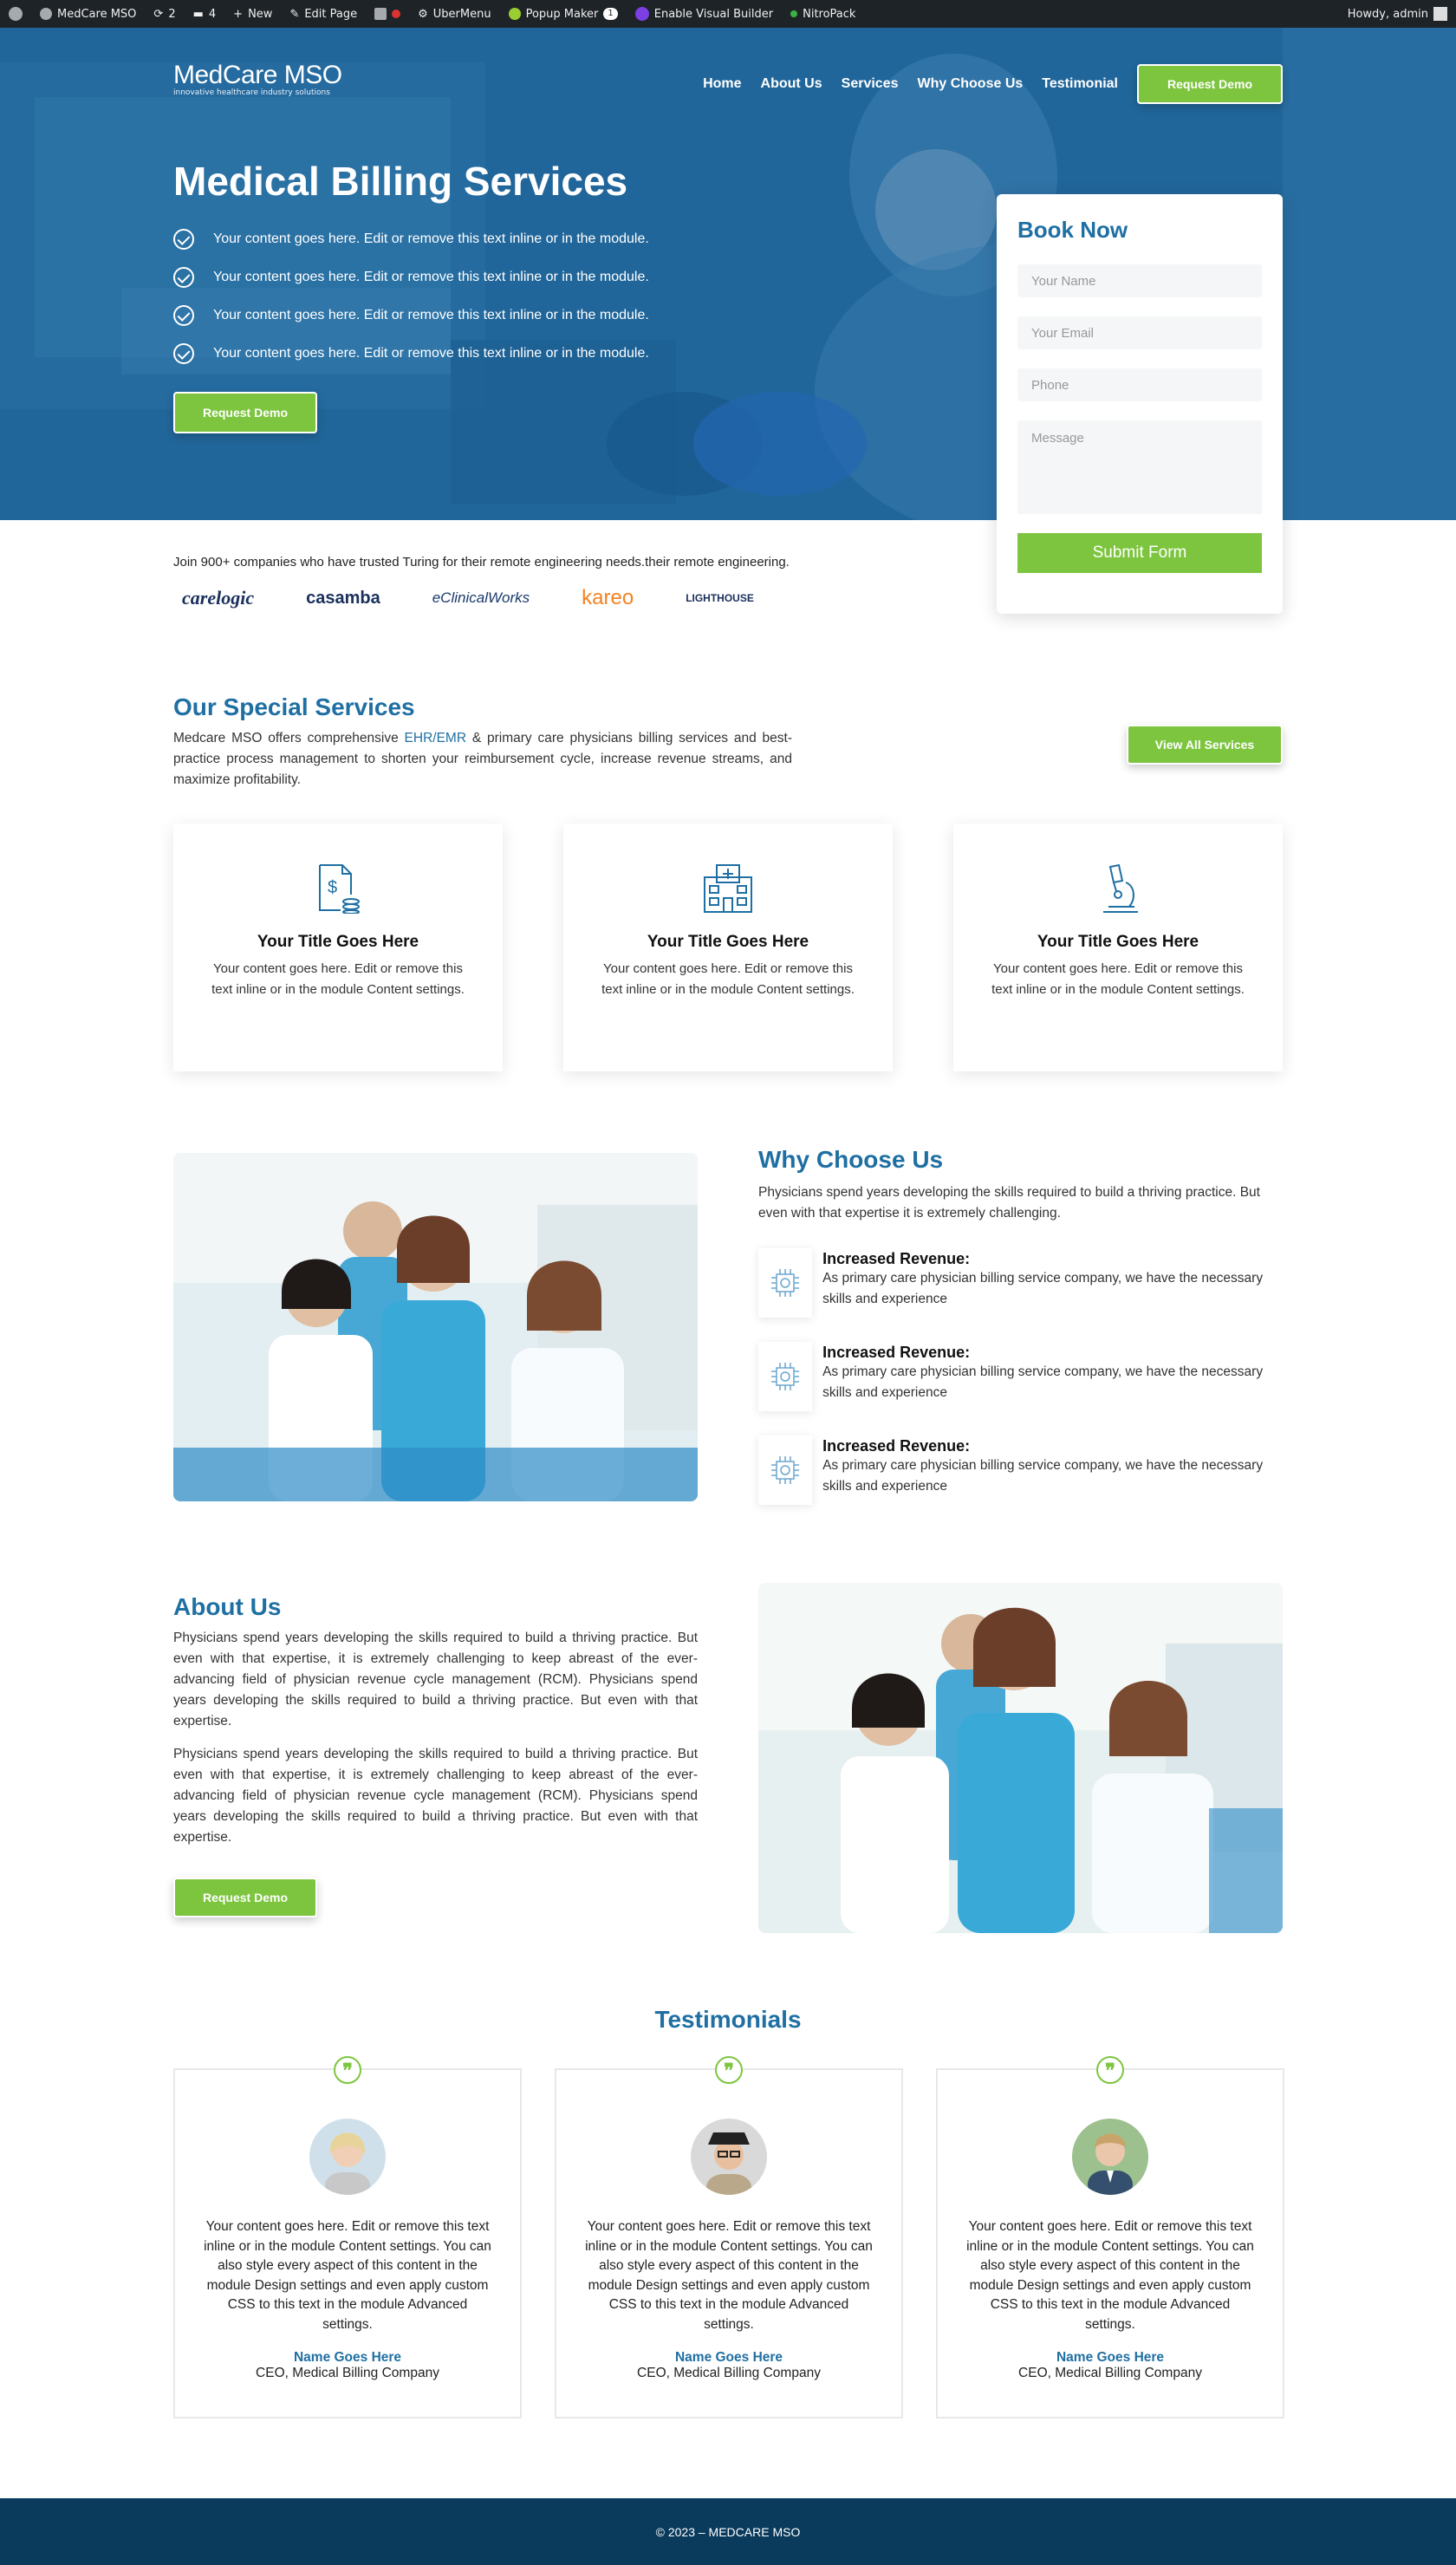  Describe the element at coordinates (347, 2070) in the screenshot. I see `quote-icon: ❞` at that location.